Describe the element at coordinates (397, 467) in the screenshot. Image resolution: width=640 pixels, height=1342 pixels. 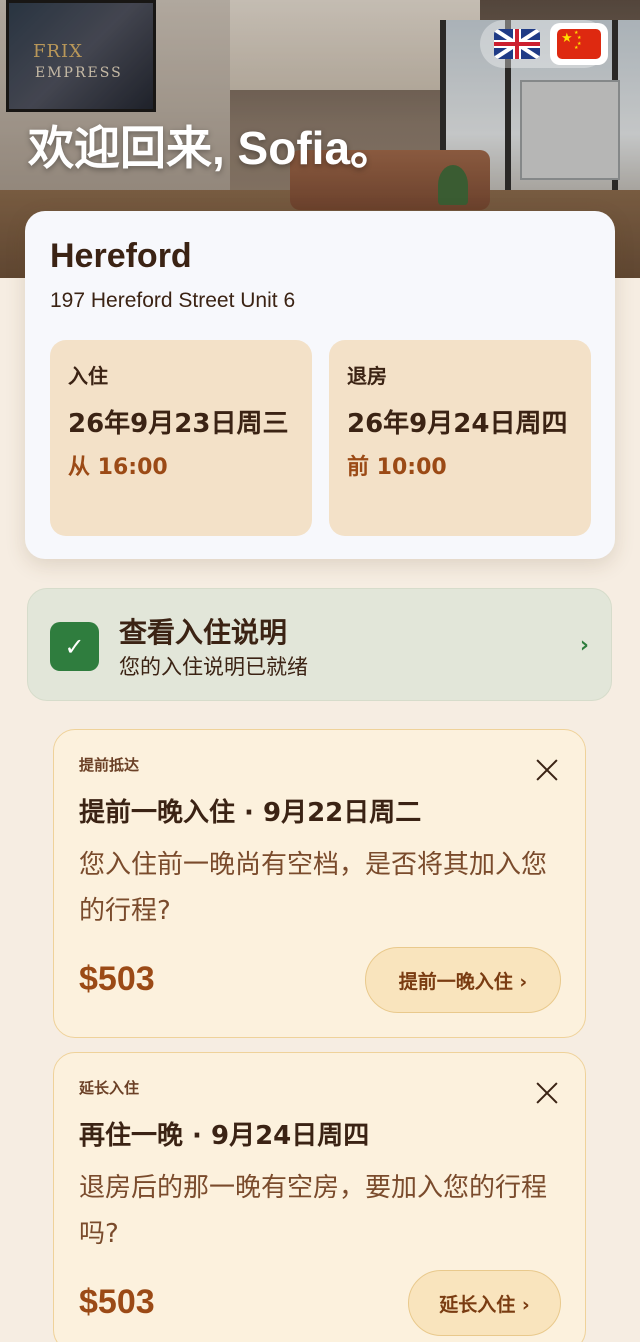
I see `checkout-time: 前 10:00` at that location.